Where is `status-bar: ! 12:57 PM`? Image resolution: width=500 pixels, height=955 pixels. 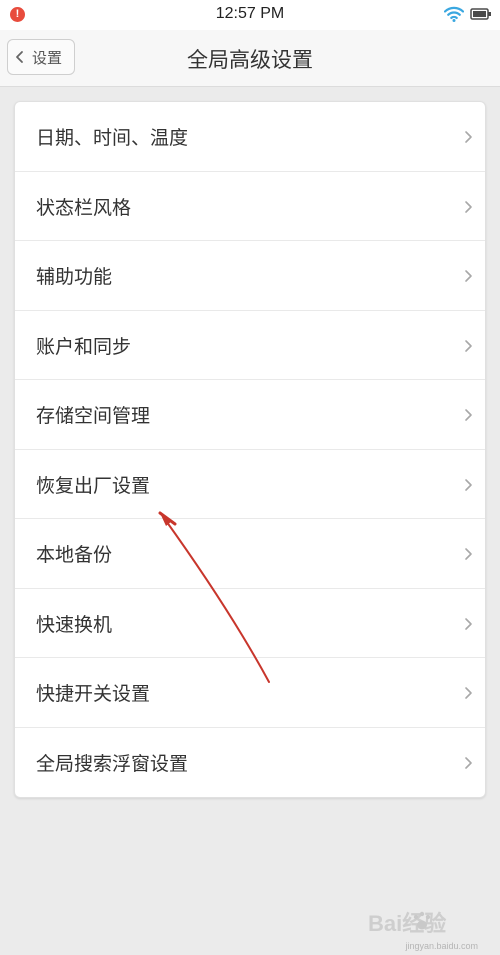 status-bar: ! 12:57 PM is located at coordinates (250, 15).